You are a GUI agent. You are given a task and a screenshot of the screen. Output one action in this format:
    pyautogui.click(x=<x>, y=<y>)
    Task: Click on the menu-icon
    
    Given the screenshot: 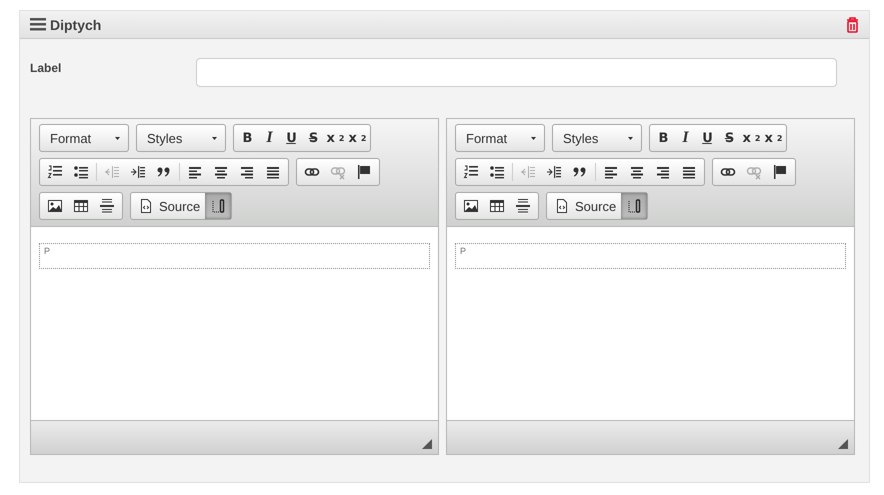 What is the action you would take?
    pyautogui.click(x=38, y=24)
    